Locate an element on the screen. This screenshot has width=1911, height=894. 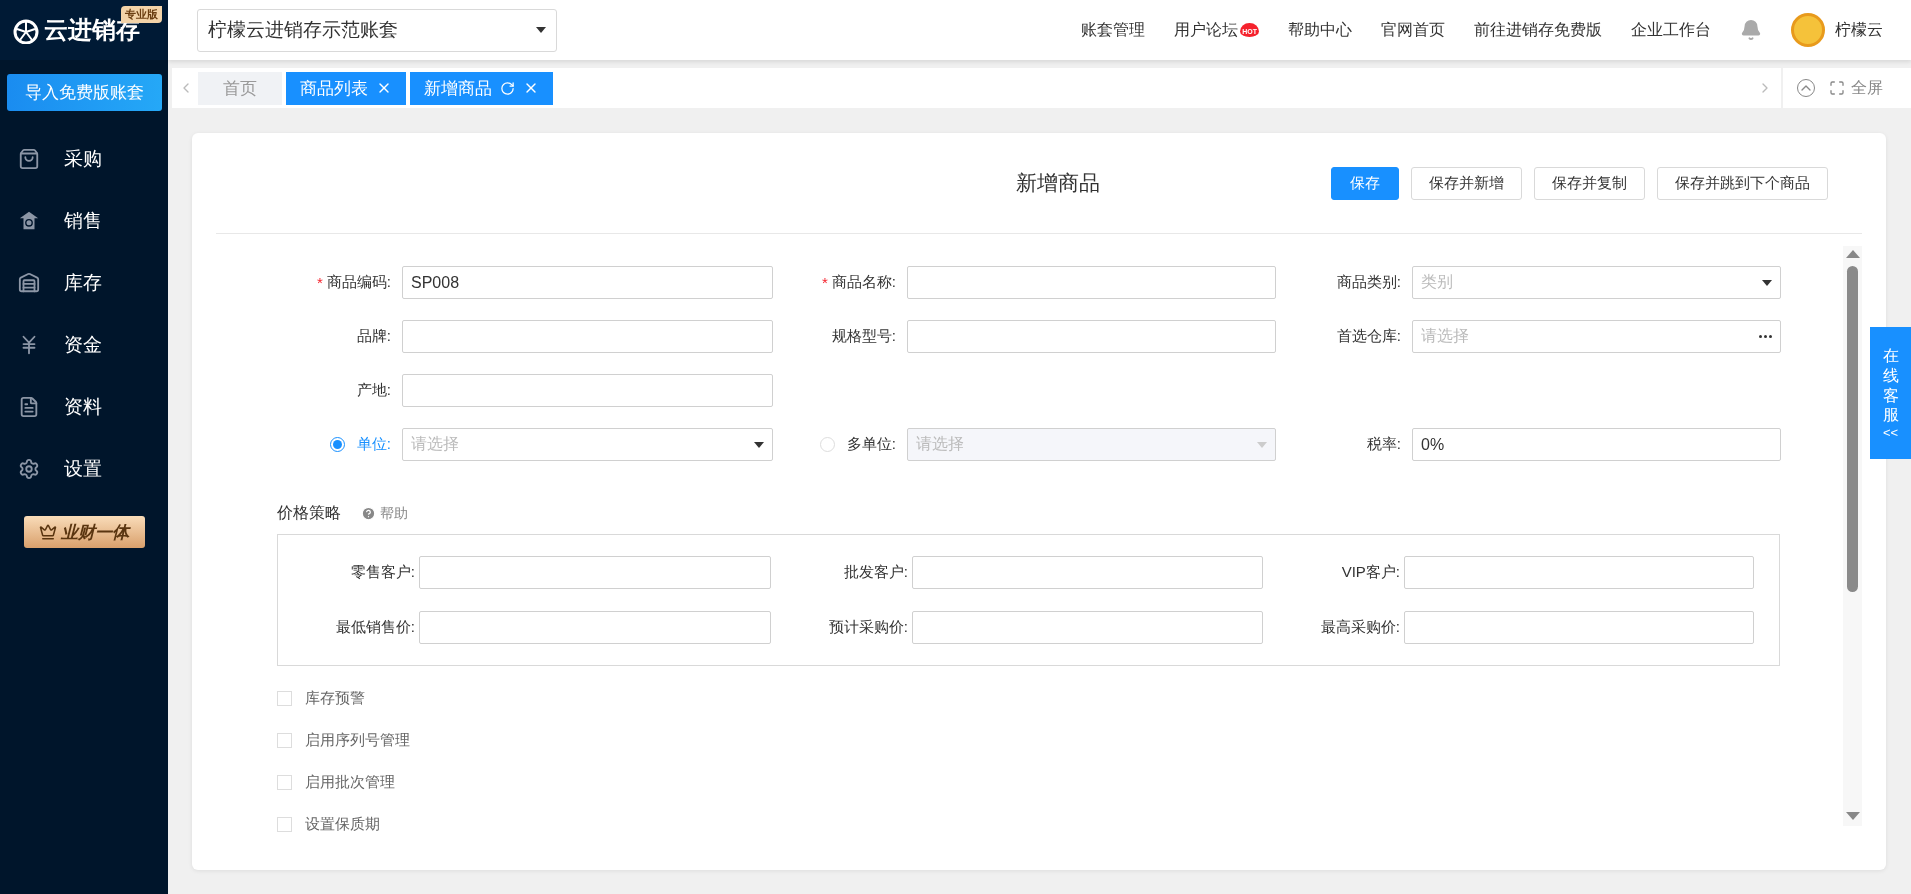
sidebar-item: 设置 is located at coordinates (84, 469).